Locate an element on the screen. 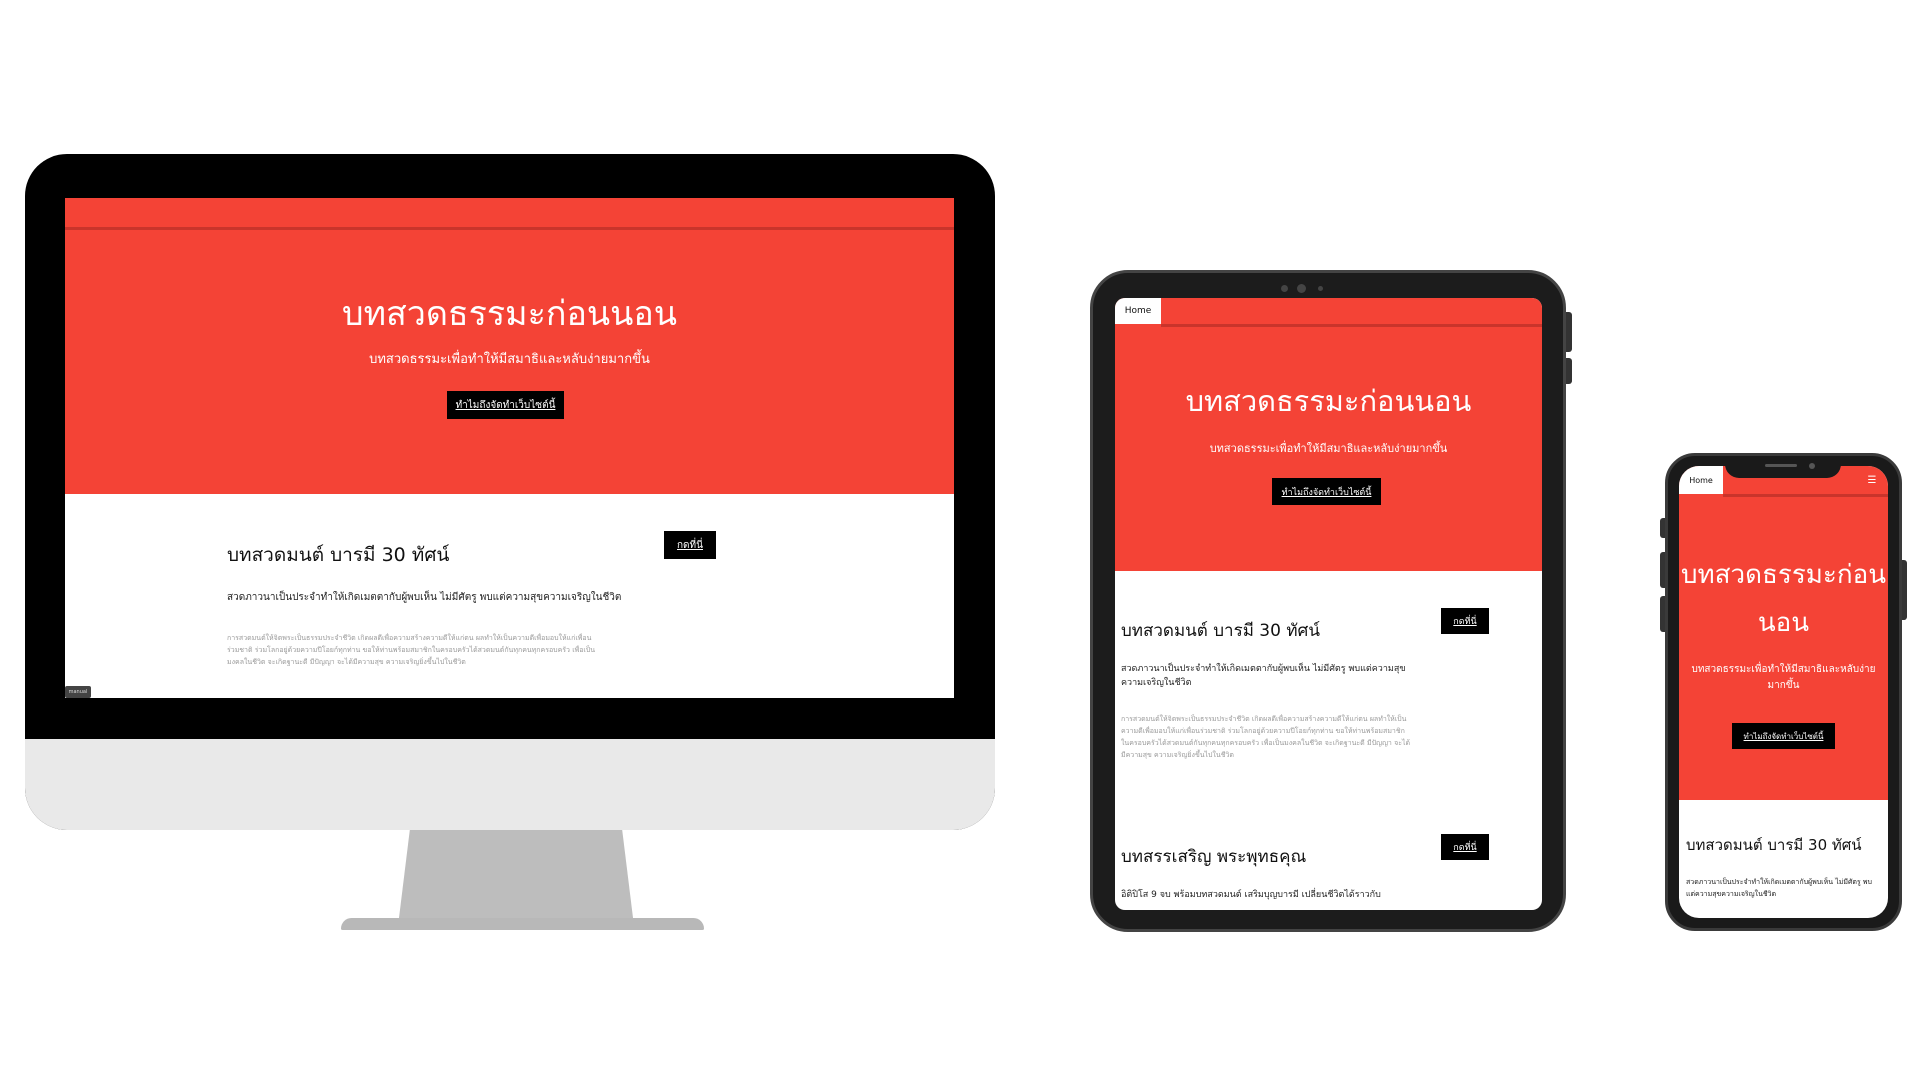  phone-notch is located at coordinates (1783, 467).